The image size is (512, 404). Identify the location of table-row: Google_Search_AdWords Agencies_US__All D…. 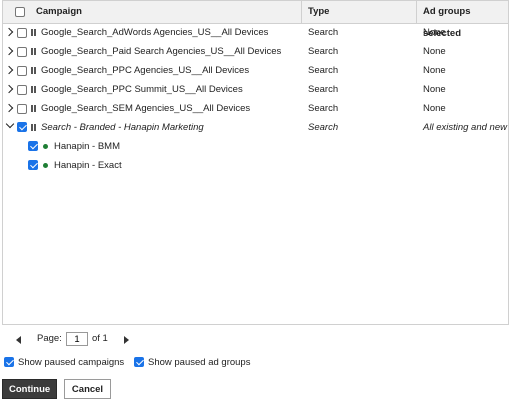
(255, 32).